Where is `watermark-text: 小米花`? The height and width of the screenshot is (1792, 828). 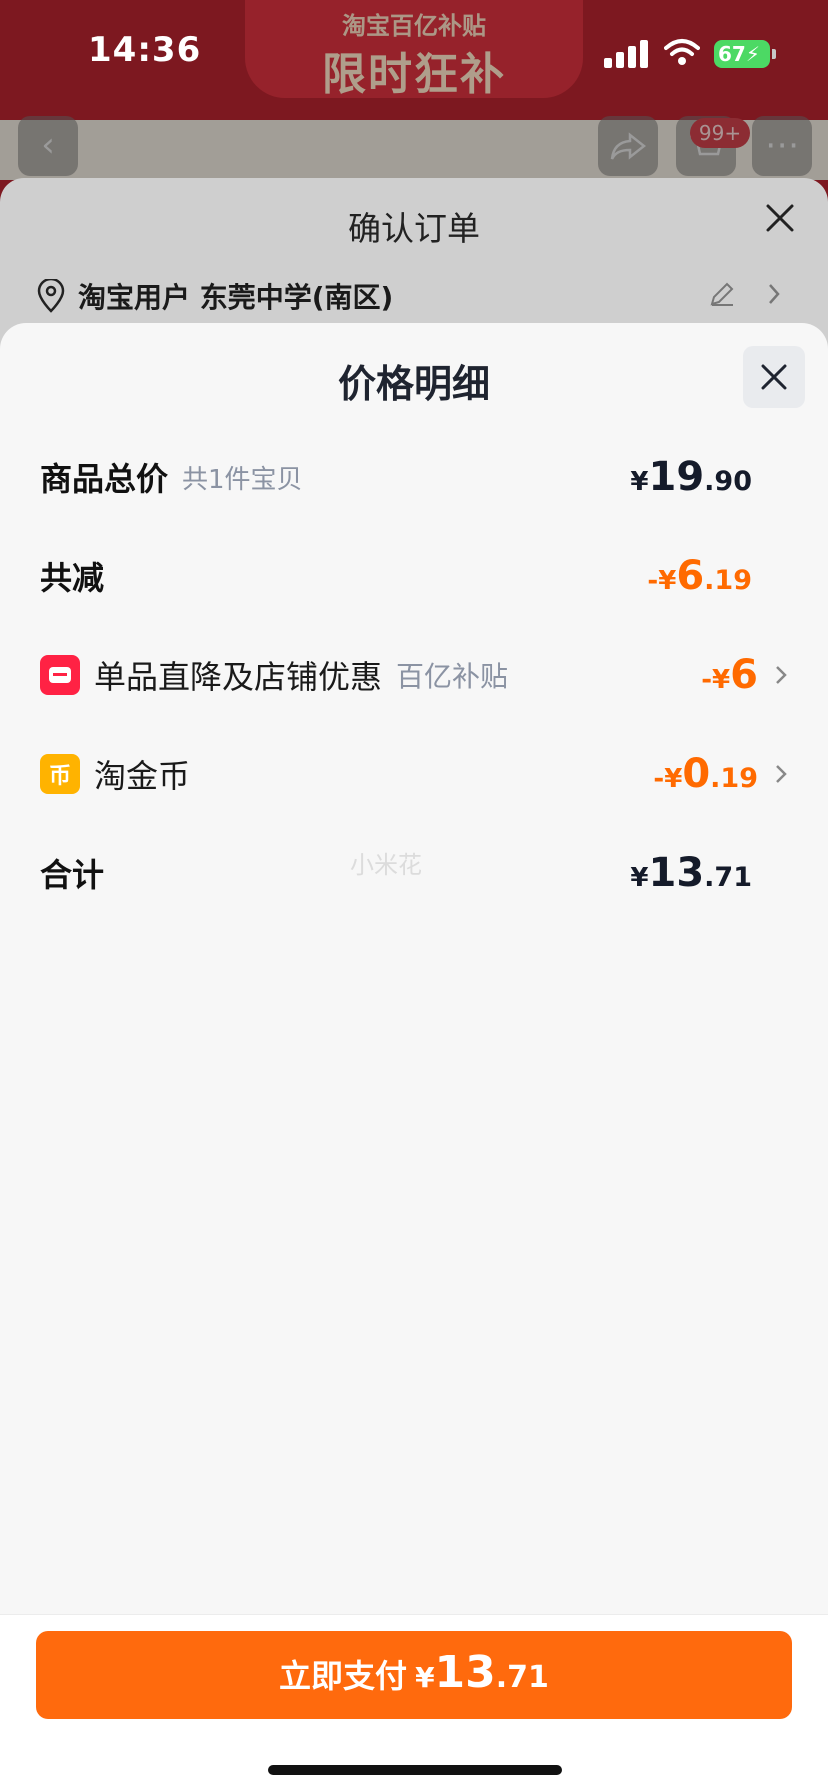 watermark-text: 小米花 is located at coordinates (386, 865).